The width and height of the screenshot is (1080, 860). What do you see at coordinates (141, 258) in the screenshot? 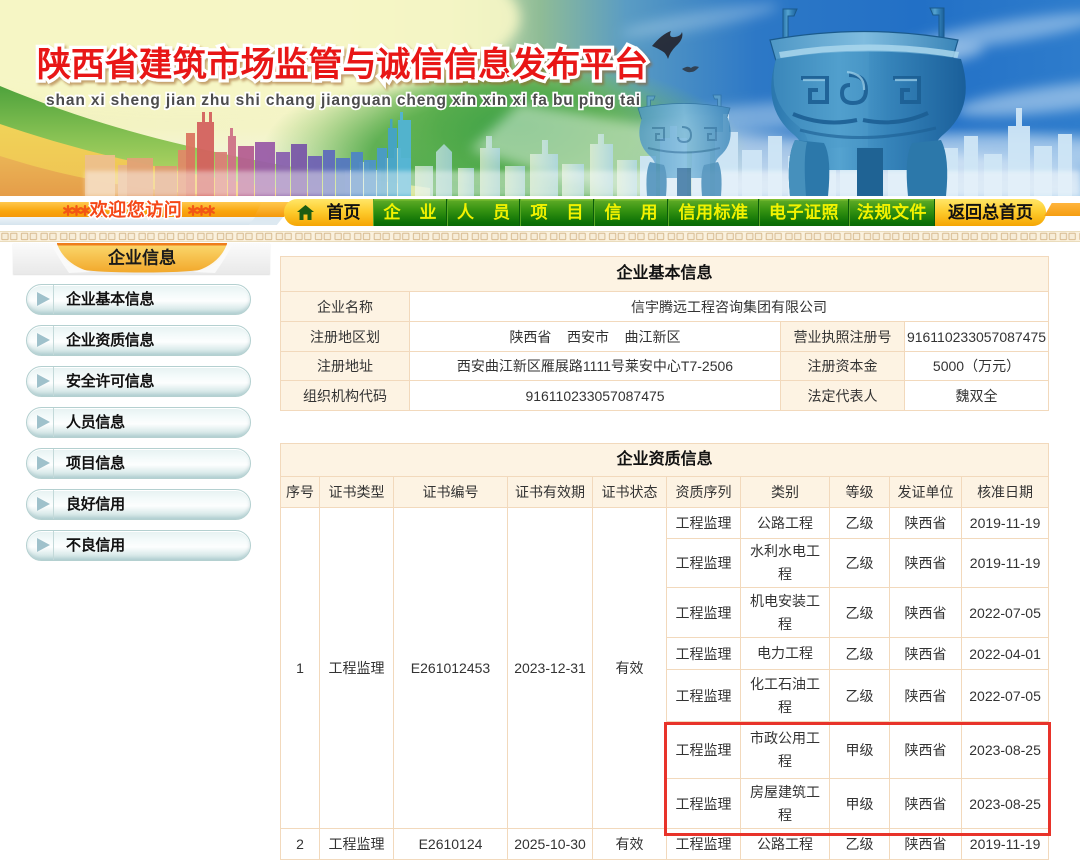
I see `svg-text: 企业信息` at bounding box center [141, 258].